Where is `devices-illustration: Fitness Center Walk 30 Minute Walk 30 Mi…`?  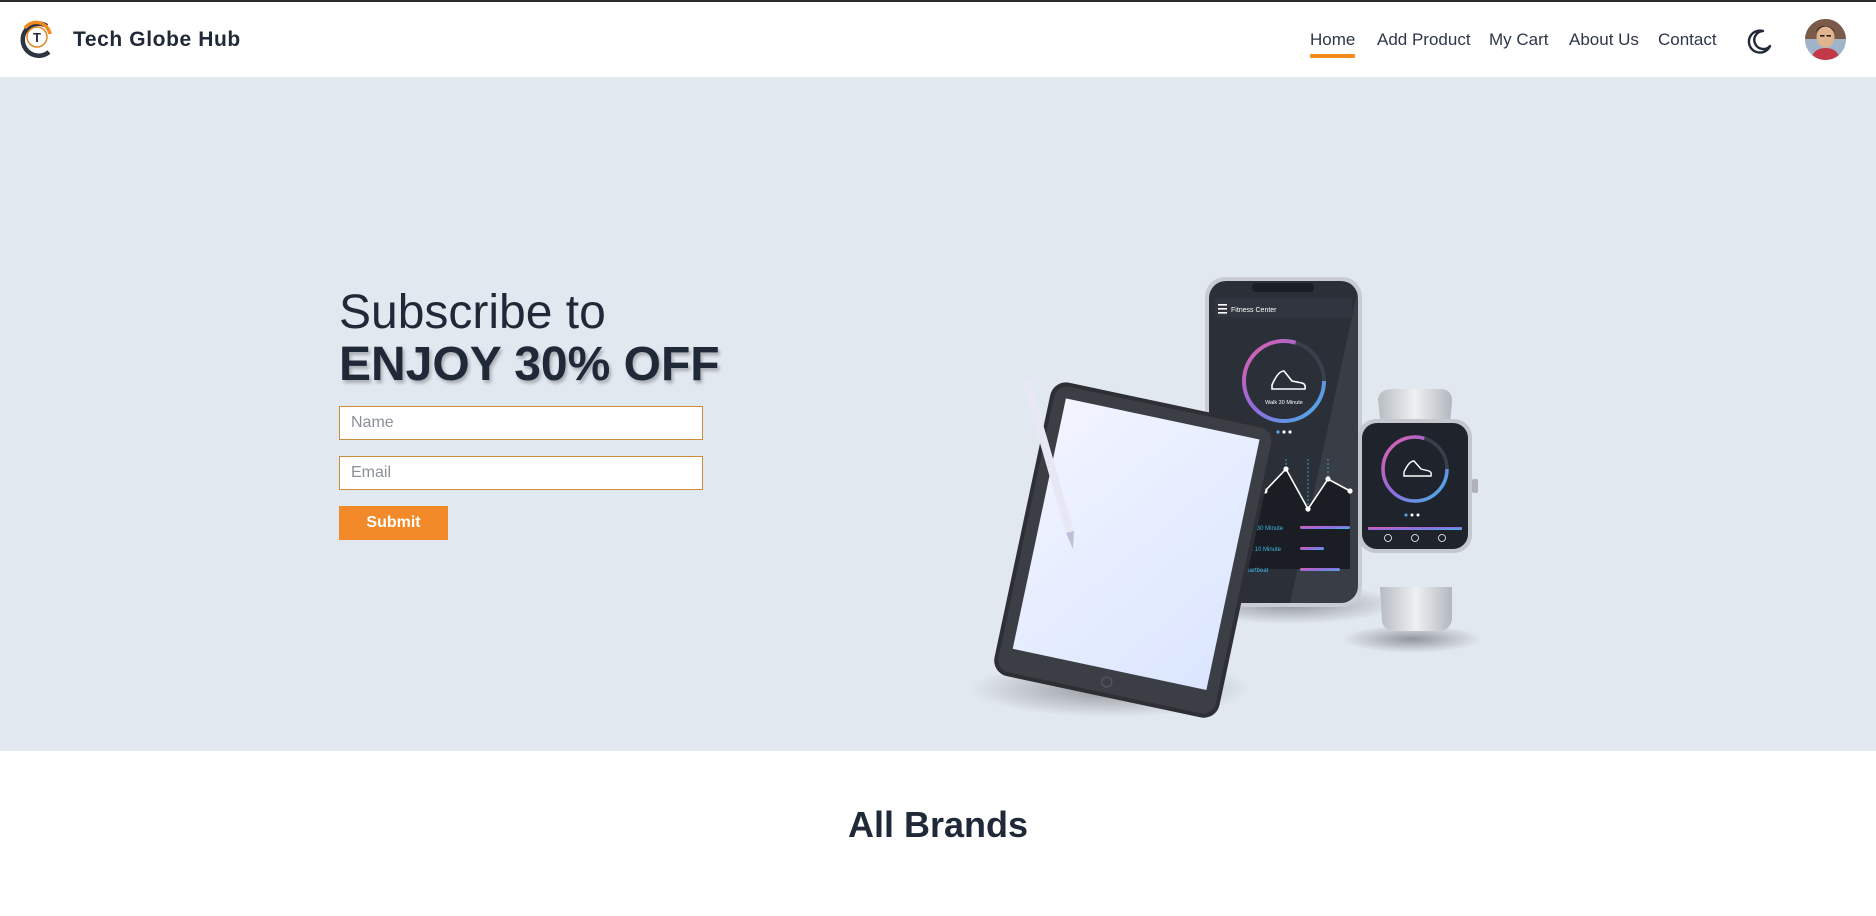 devices-illustration: Fitness Center Walk 30 Minute Walk 30 Mi… is located at coordinates (1225, 497).